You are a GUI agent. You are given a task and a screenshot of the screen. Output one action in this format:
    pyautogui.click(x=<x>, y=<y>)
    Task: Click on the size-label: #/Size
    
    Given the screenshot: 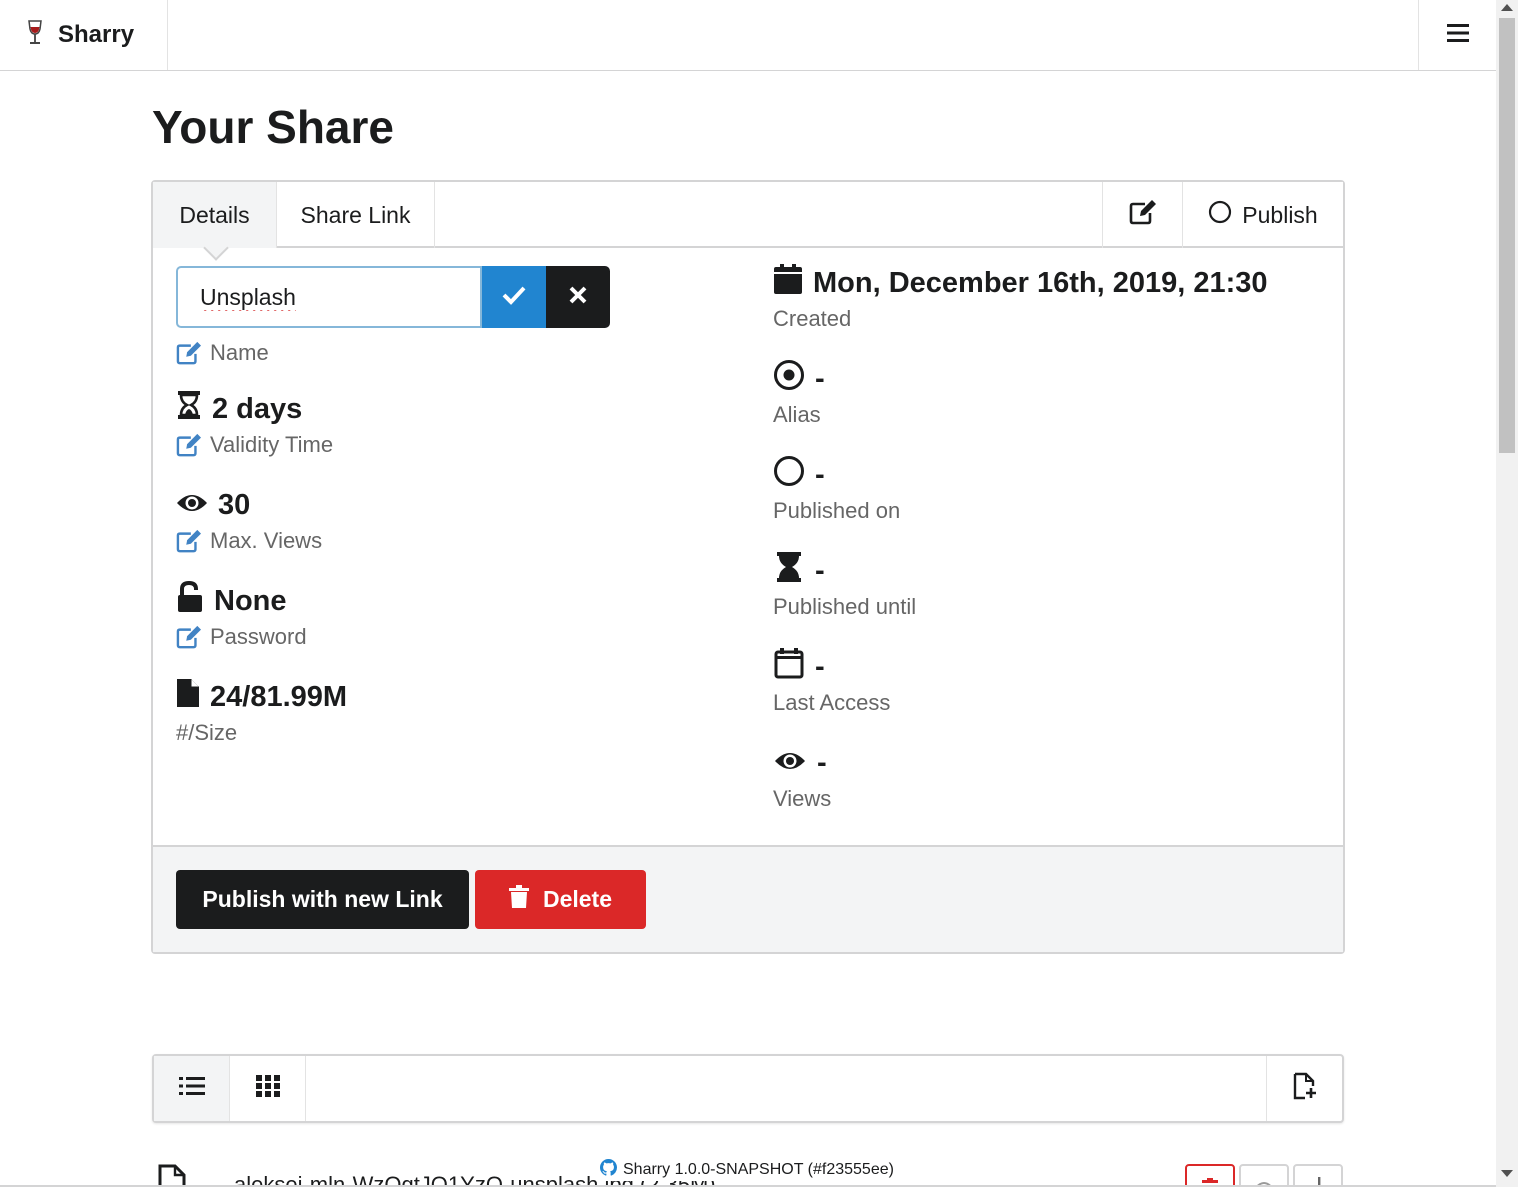 What is the action you would take?
    pyautogui.click(x=207, y=732)
    